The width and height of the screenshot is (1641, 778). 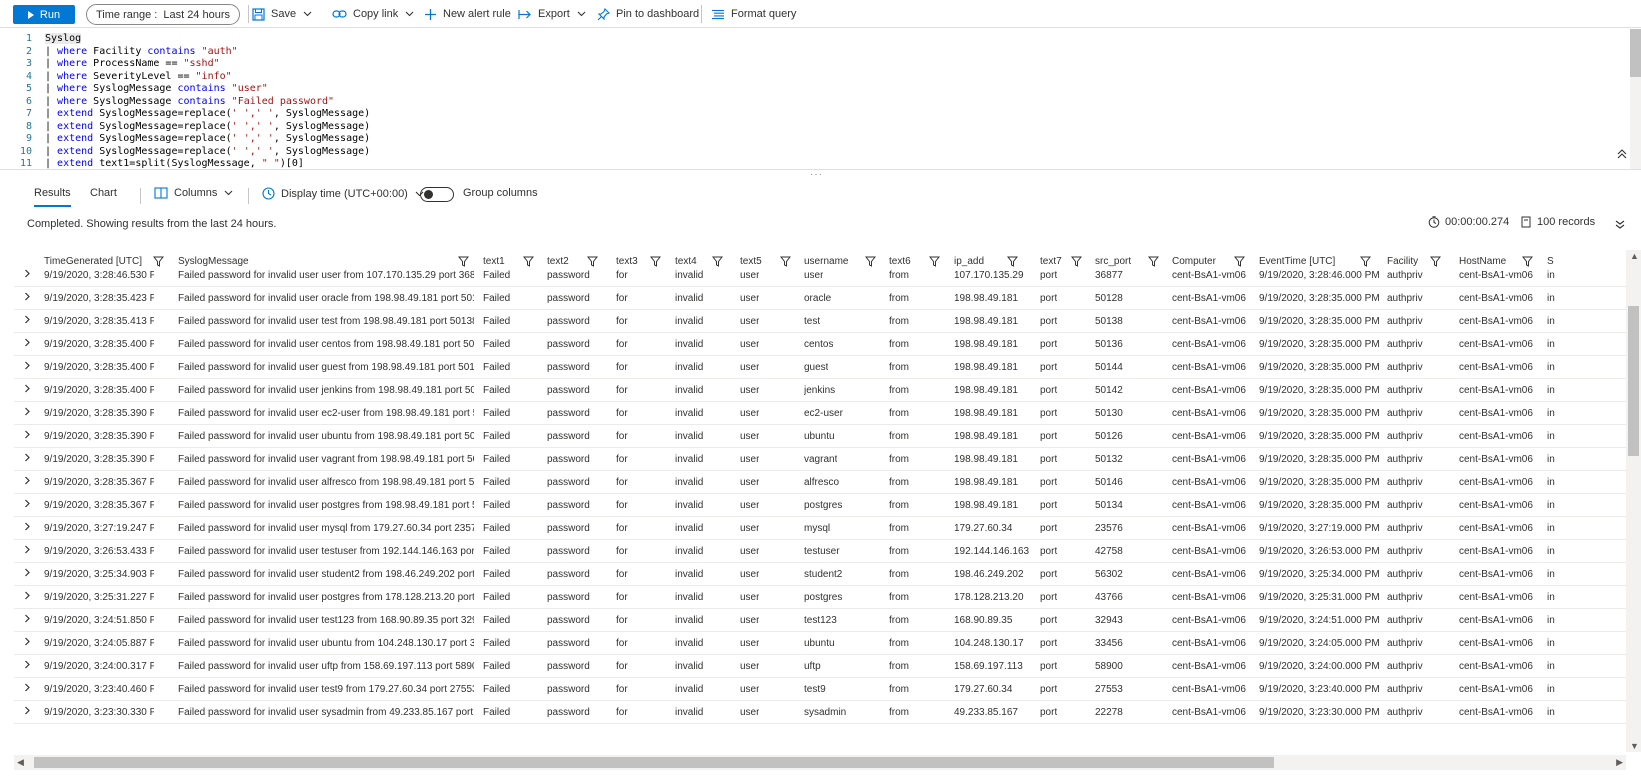 I want to click on table-cell: authpriv, so click(x=1405, y=528).